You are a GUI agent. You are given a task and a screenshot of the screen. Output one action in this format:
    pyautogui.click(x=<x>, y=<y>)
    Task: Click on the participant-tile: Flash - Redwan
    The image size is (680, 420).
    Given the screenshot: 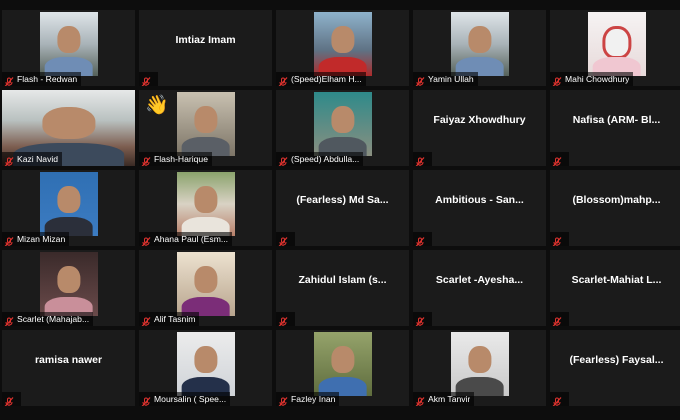 What is the action you would take?
    pyautogui.click(x=68, y=48)
    